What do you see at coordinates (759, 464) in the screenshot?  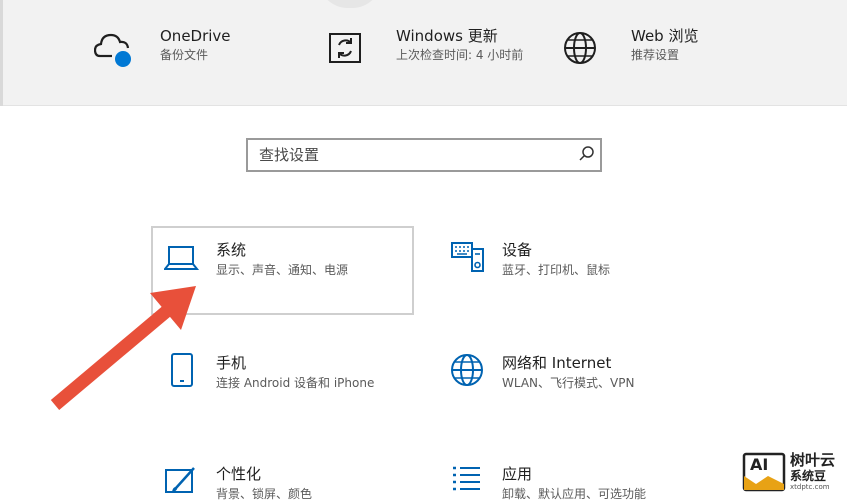 I see `watermark-logo-text: AI` at bounding box center [759, 464].